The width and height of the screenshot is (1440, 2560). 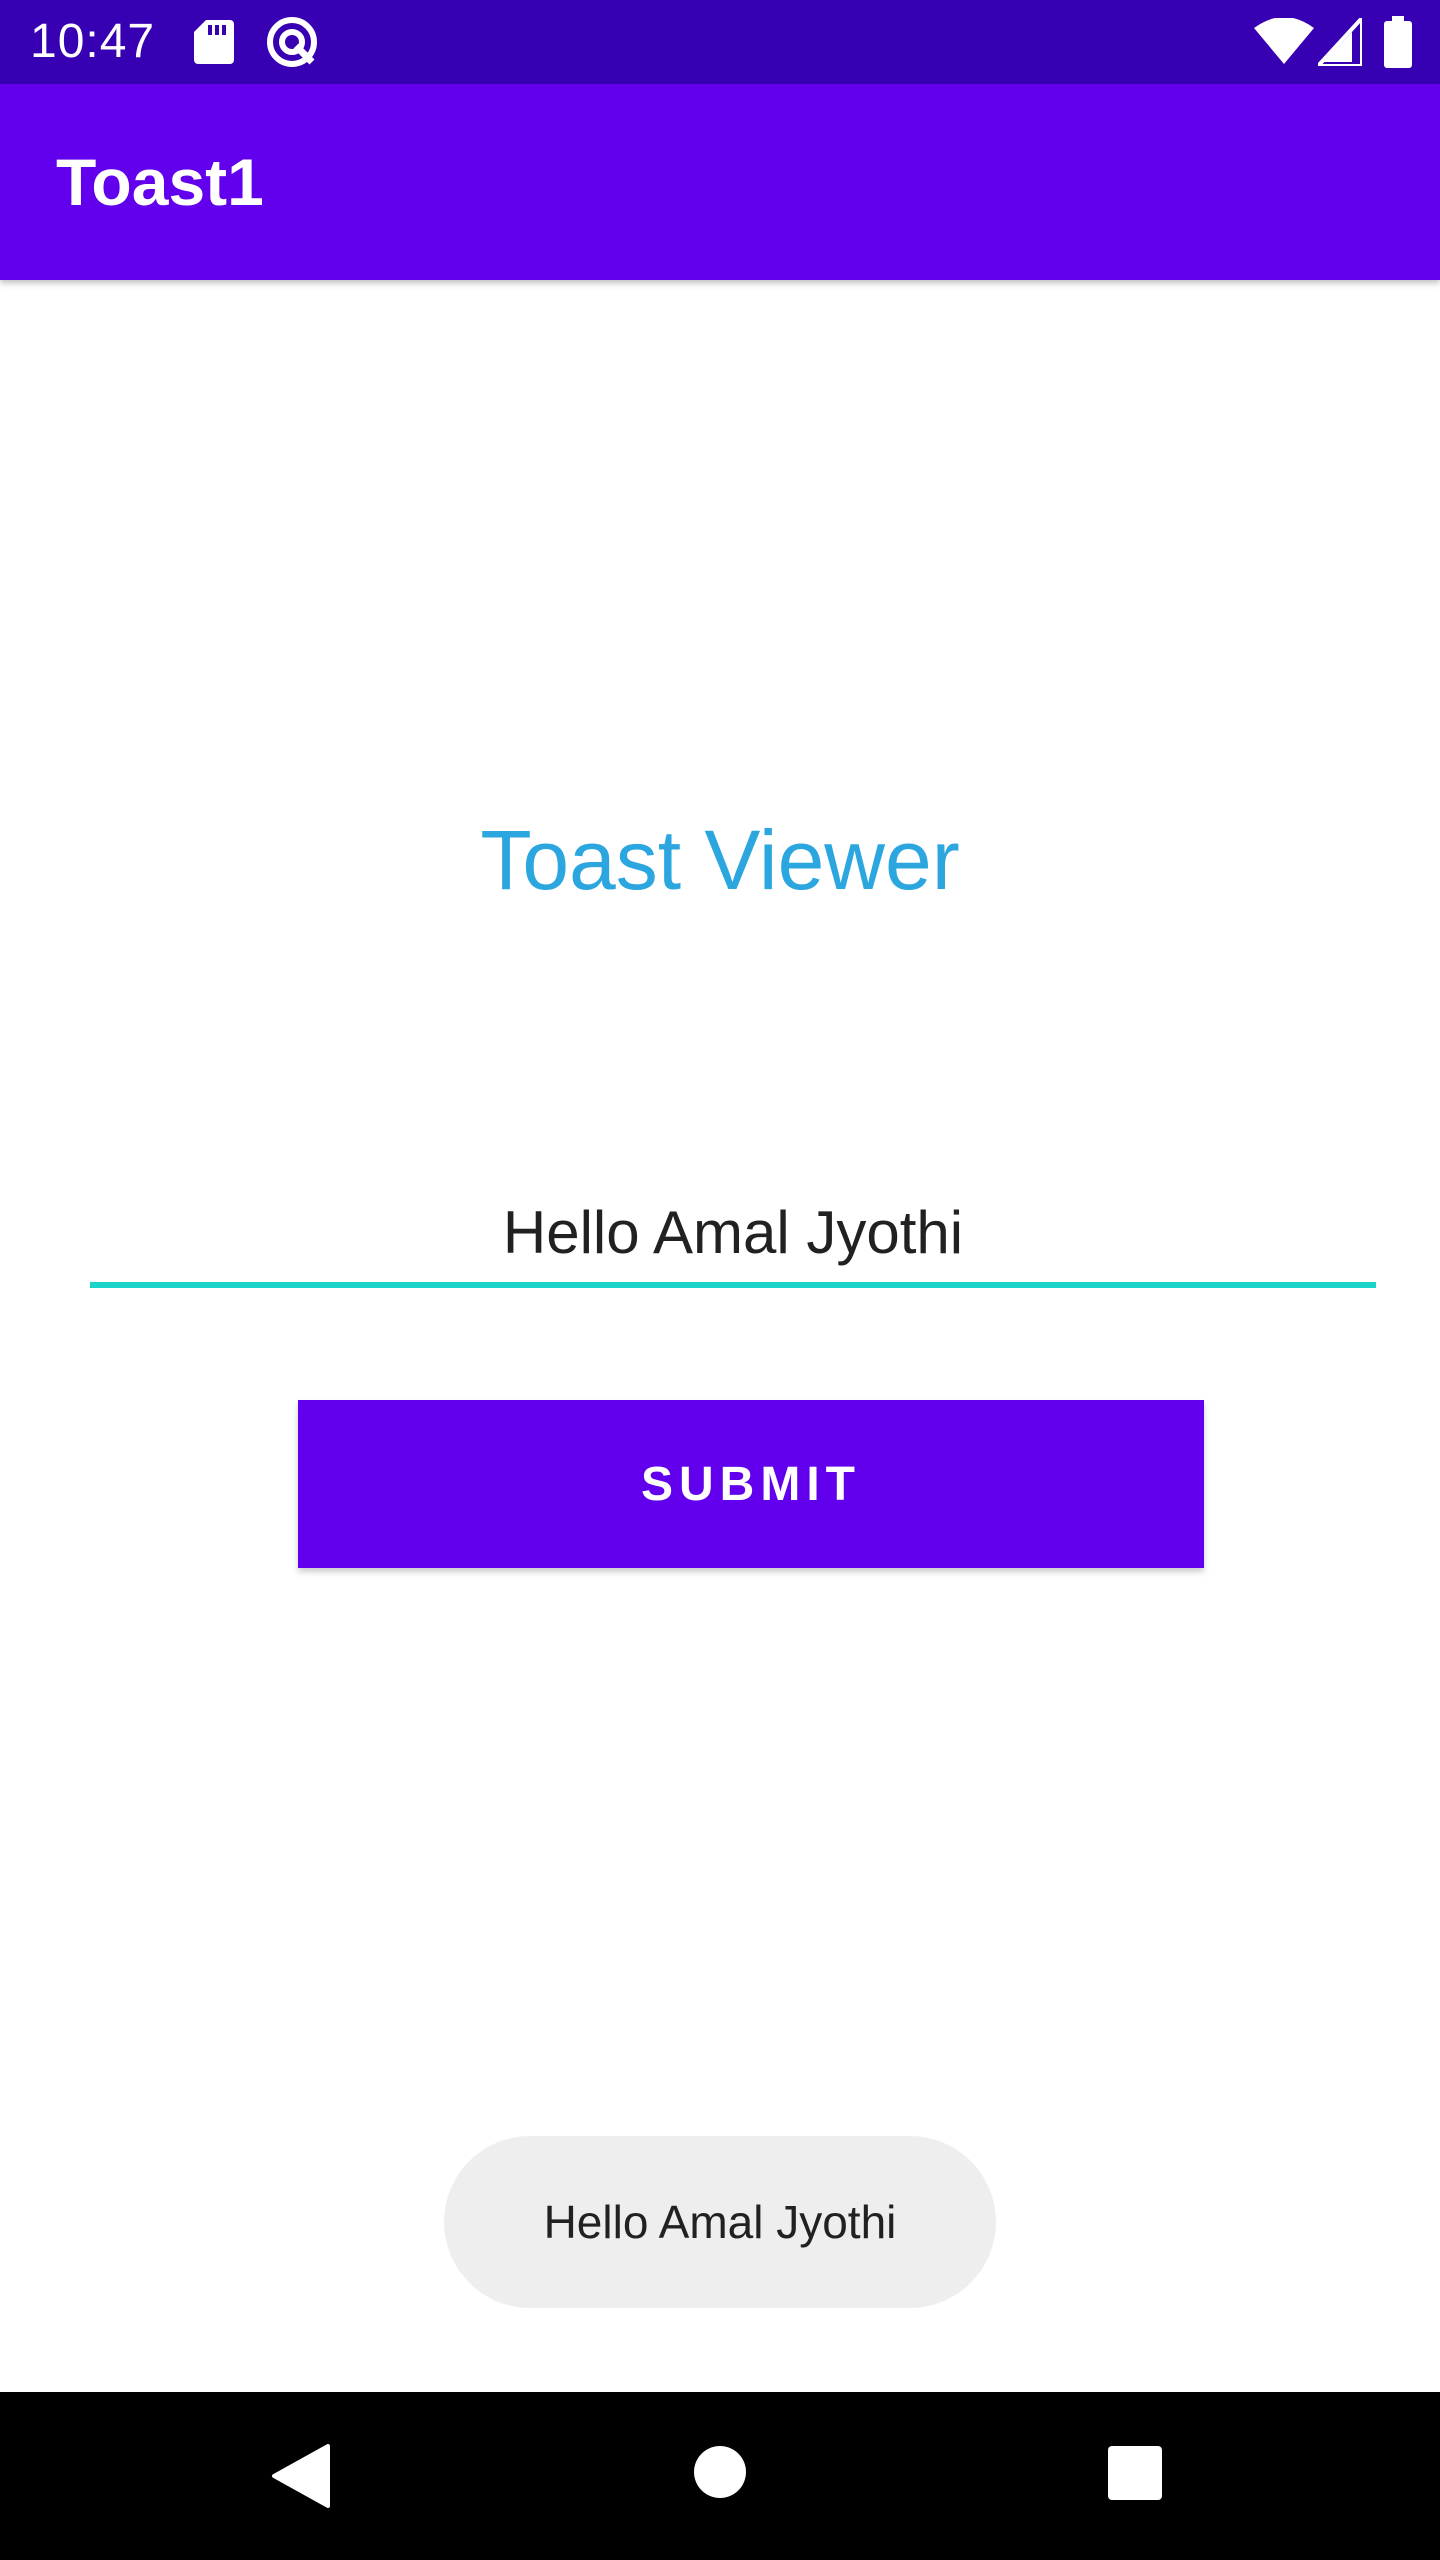 I want to click on submit-button: SUBMIT, so click(x=751, y=1484).